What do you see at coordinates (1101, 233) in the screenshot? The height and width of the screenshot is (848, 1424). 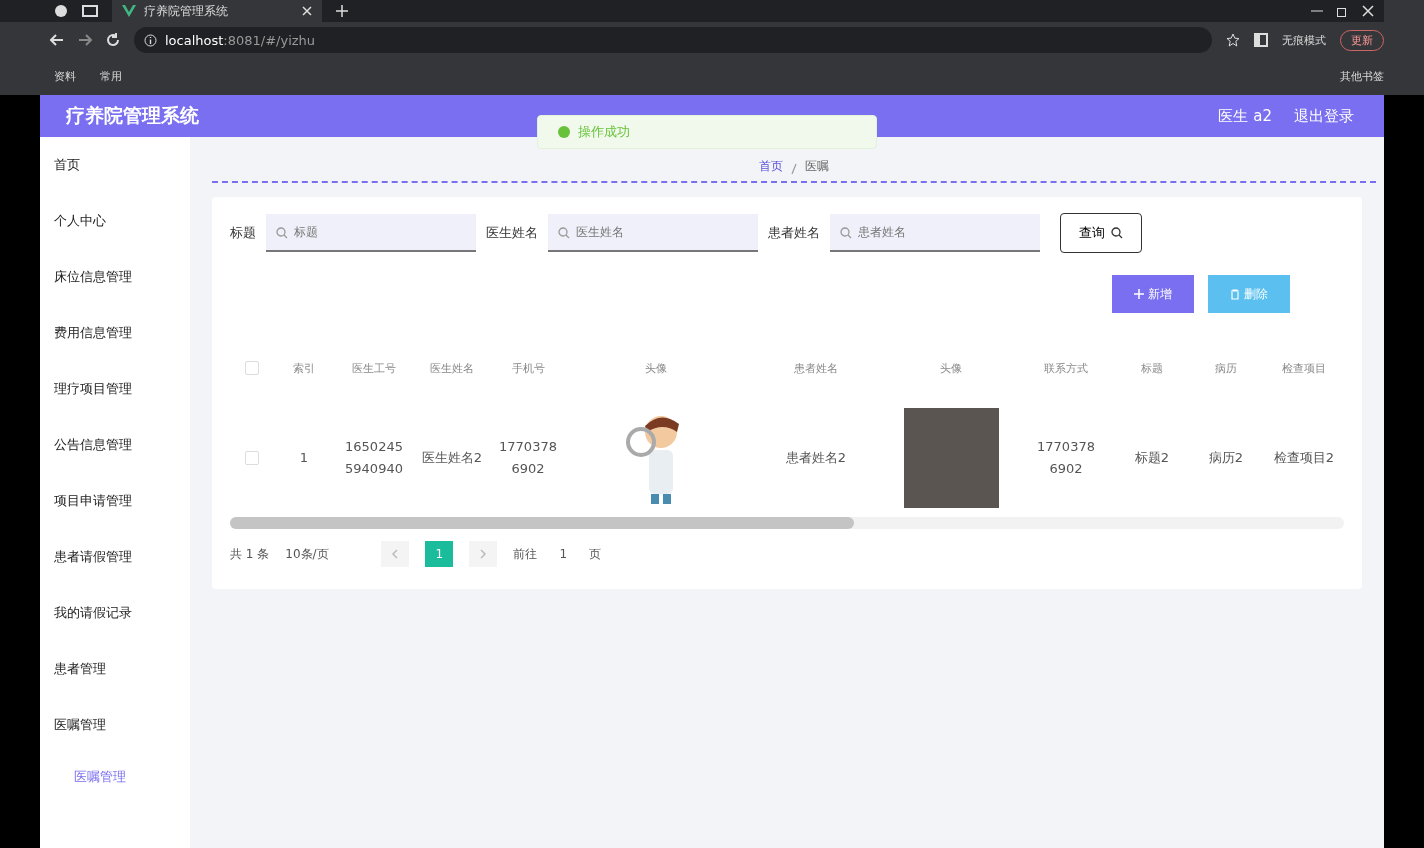 I see `query-button: 查询` at bounding box center [1101, 233].